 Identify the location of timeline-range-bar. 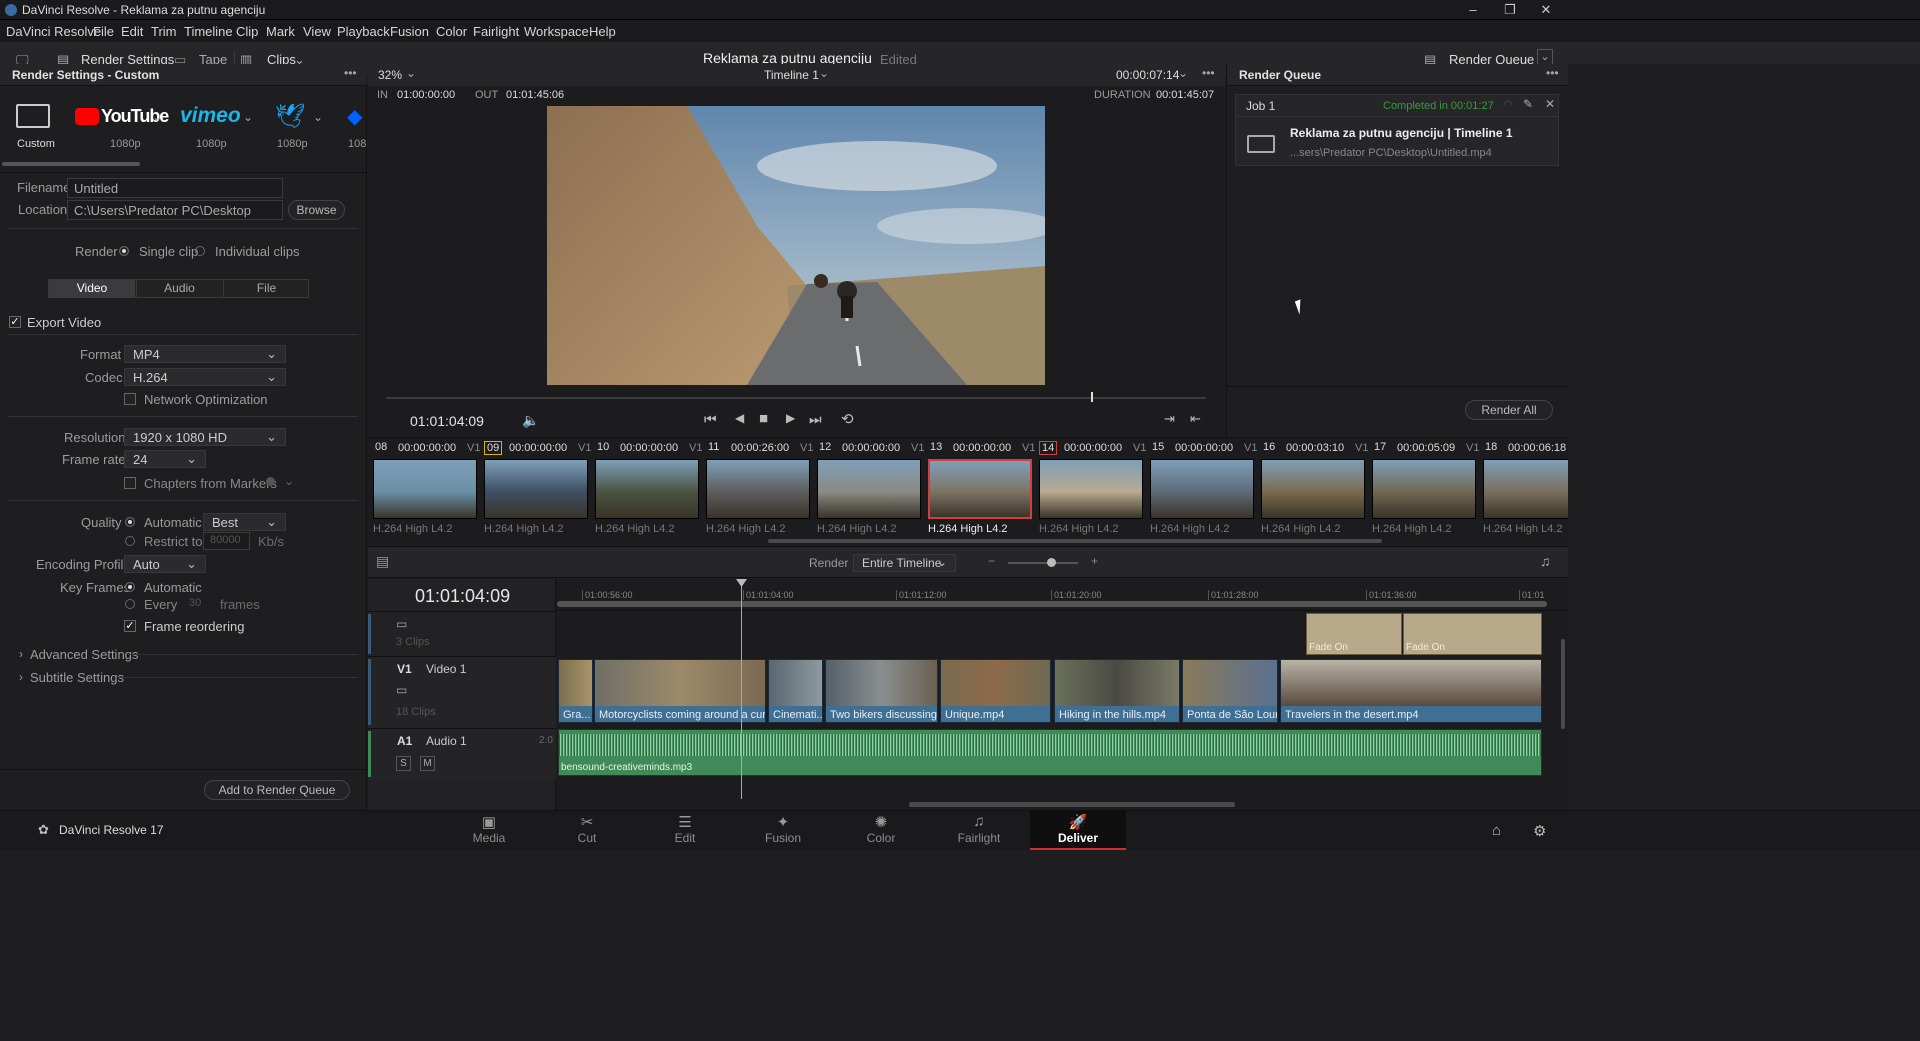
(1052, 604).